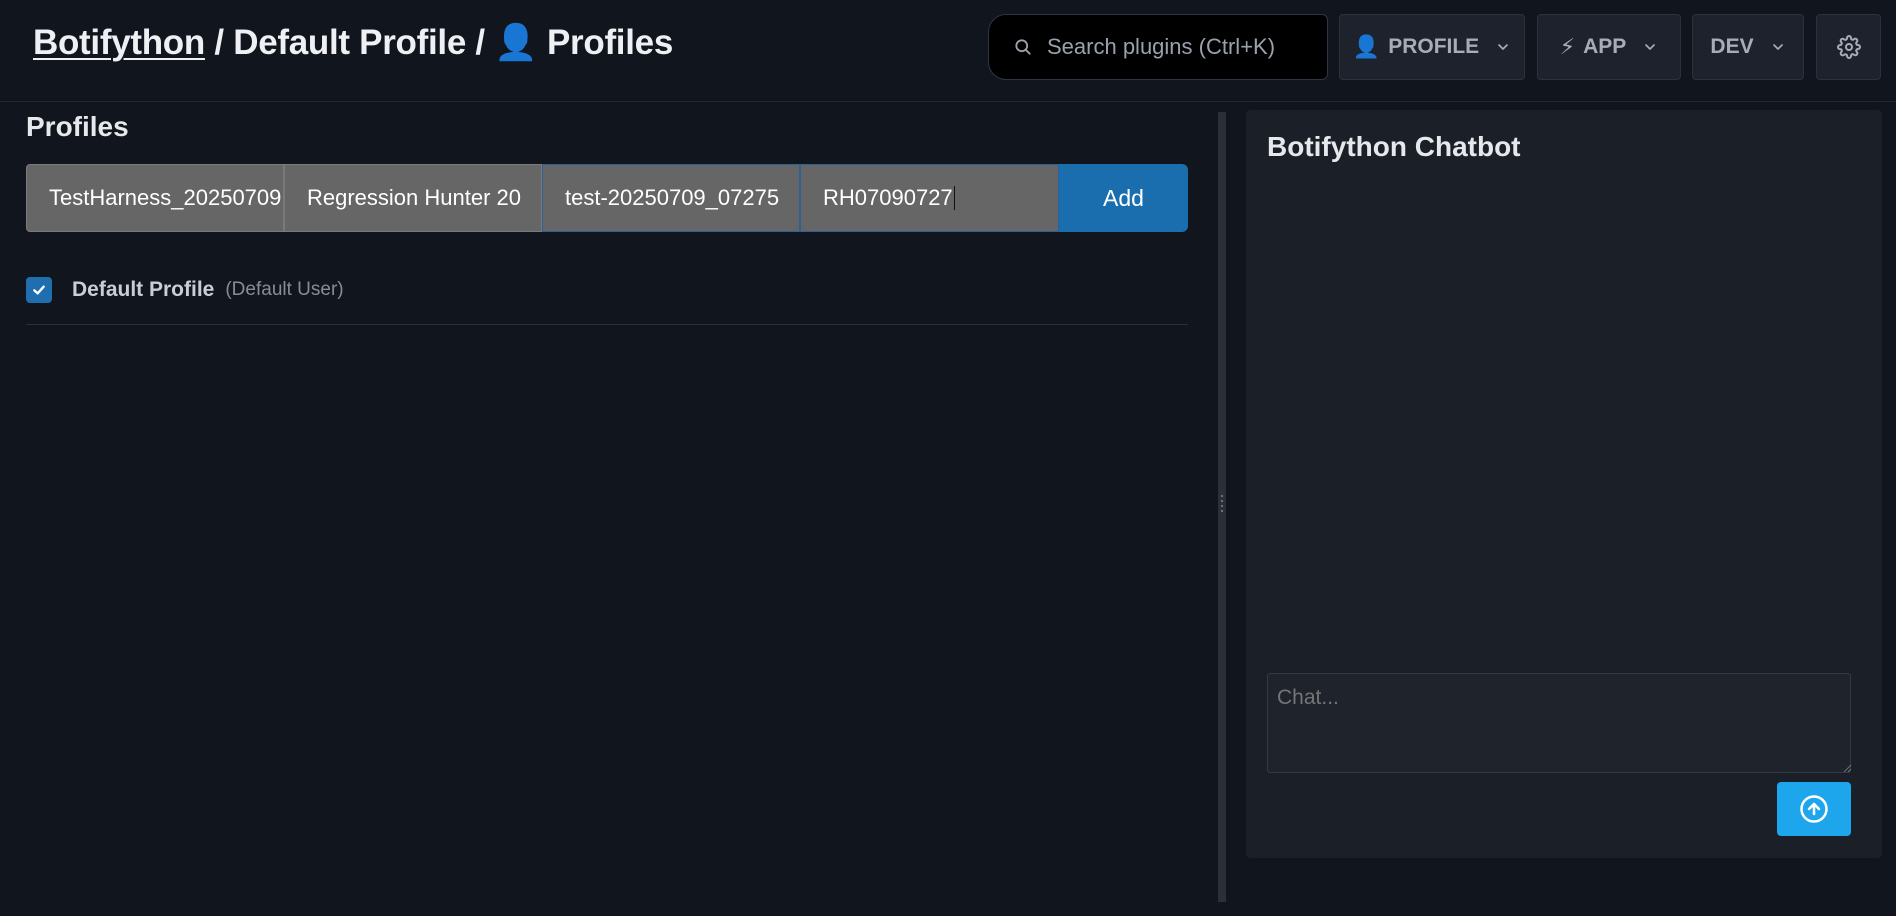  What do you see at coordinates (1559, 723) in the screenshot?
I see `chat-input` at bounding box center [1559, 723].